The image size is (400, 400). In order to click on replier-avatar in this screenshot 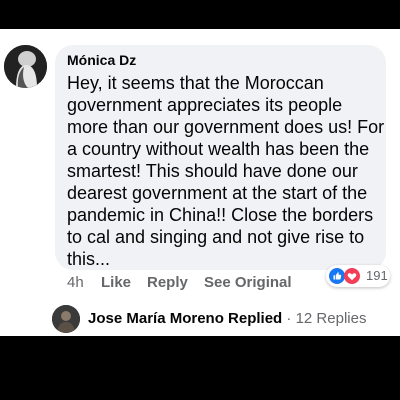, I will do `click(66, 319)`.